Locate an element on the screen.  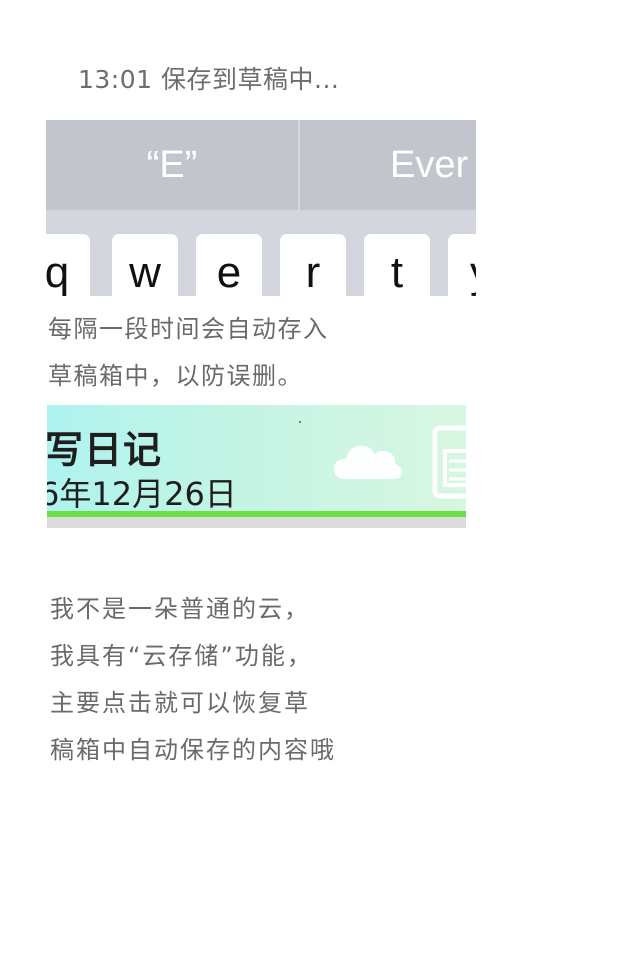
key-t: t is located at coordinates (397, 265).